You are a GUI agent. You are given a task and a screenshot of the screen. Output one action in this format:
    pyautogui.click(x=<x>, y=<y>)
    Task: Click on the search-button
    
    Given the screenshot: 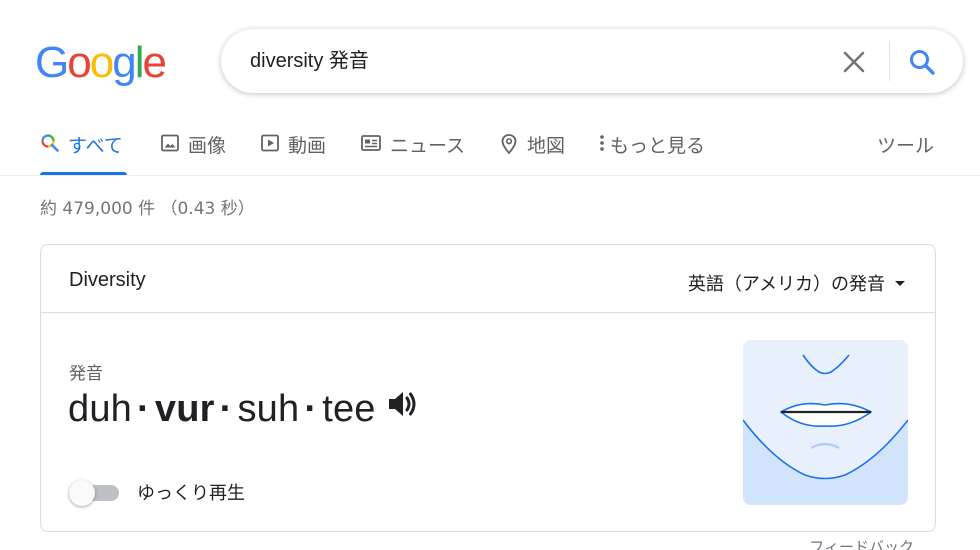 What is the action you would take?
    pyautogui.click(x=922, y=62)
    